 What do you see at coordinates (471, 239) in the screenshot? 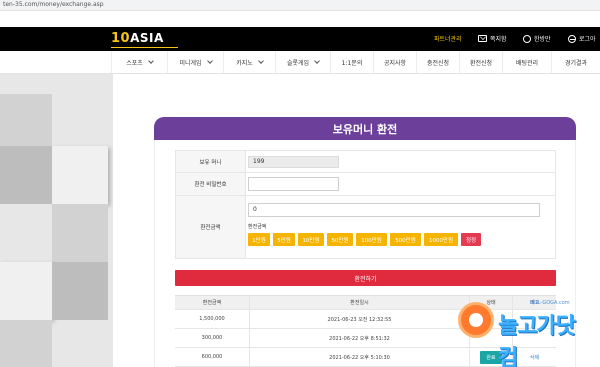
I see `reset-amount-button: 정정` at bounding box center [471, 239].